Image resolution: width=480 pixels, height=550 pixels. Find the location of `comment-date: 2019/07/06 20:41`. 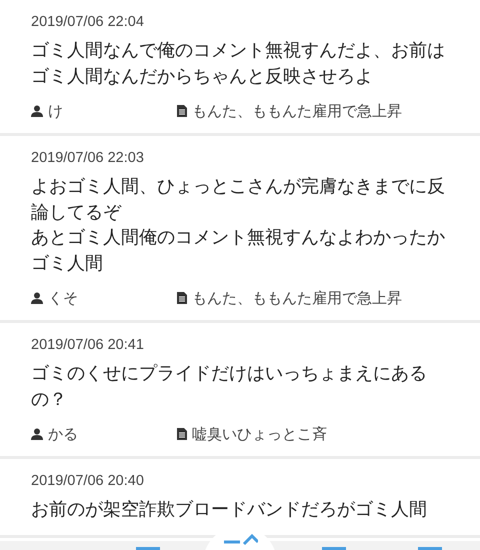

comment-date: 2019/07/06 20:41 is located at coordinates (88, 345).